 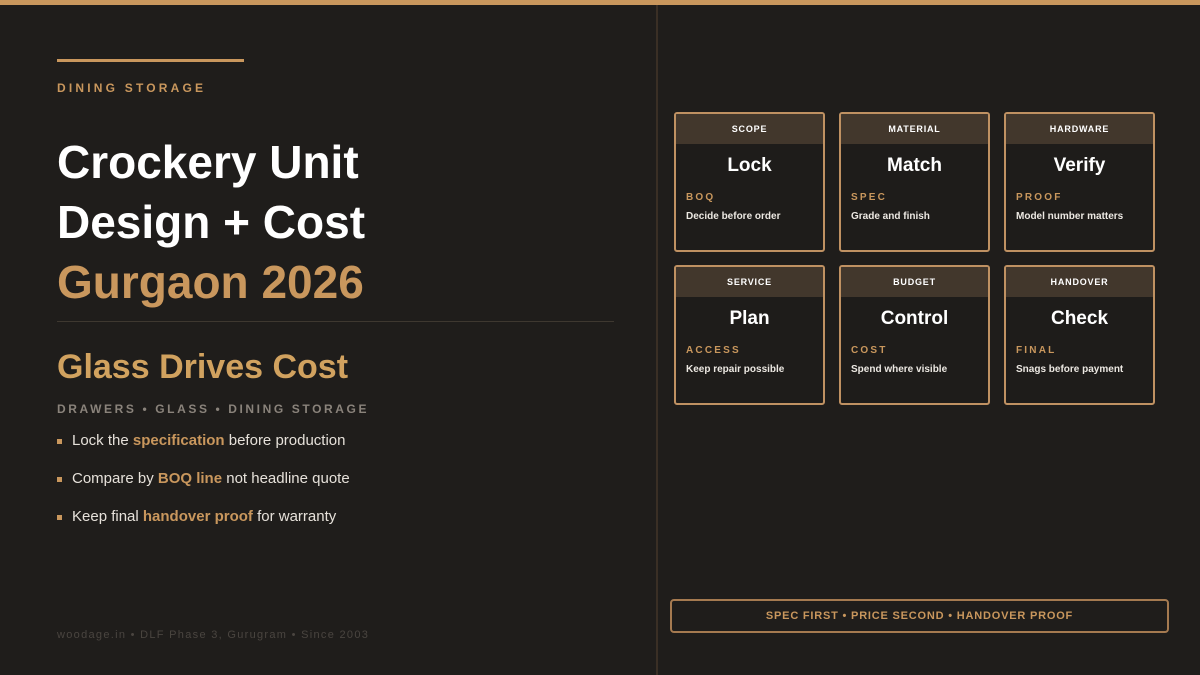 What do you see at coordinates (735, 369) in the screenshot?
I see `card-description: Keep repair possible` at bounding box center [735, 369].